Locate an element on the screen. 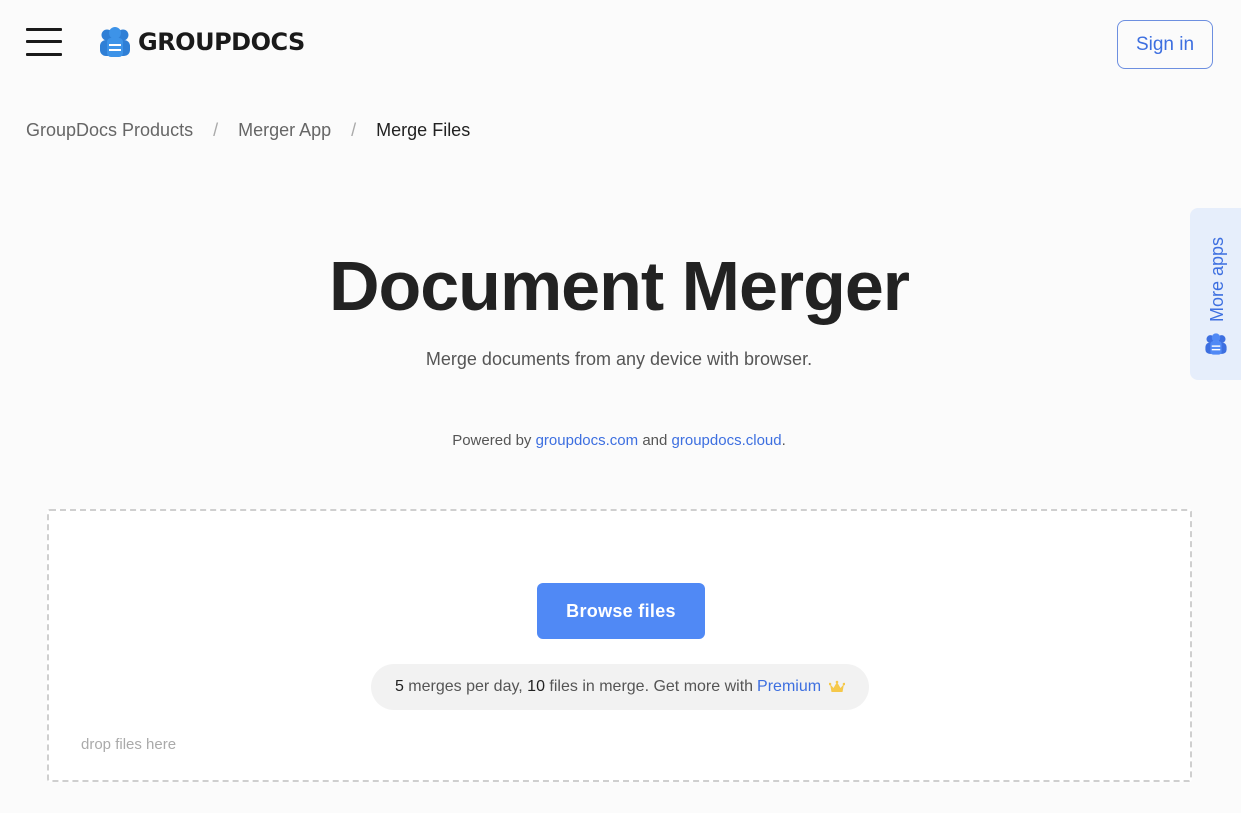 The width and height of the screenshot is (1241, 813). merges-text: merges per day, is located at coordinates (465, 686).